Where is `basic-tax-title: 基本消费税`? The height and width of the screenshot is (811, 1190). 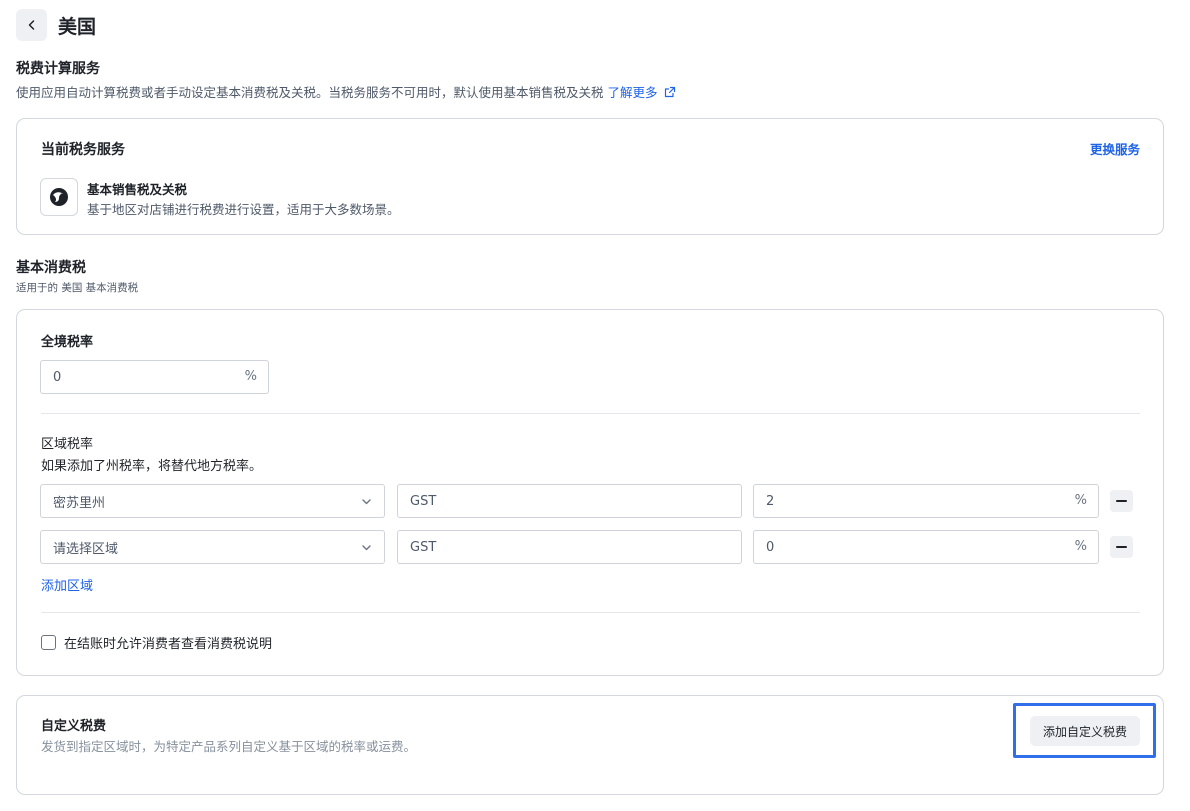
basic-tax-title: 基本消费税 is located at coordinates (51, 268).